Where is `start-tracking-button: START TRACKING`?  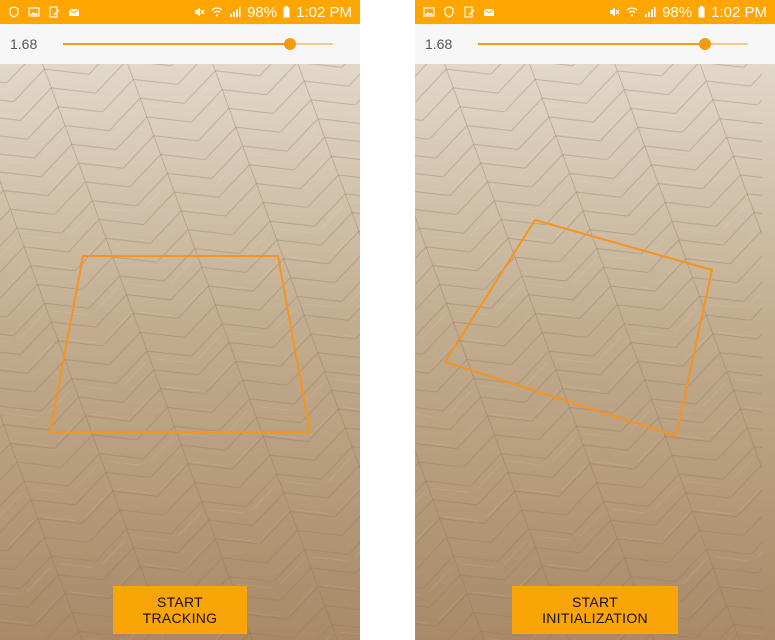
start-tracking-button: START TRACKING is located at coordinates (180, 610).